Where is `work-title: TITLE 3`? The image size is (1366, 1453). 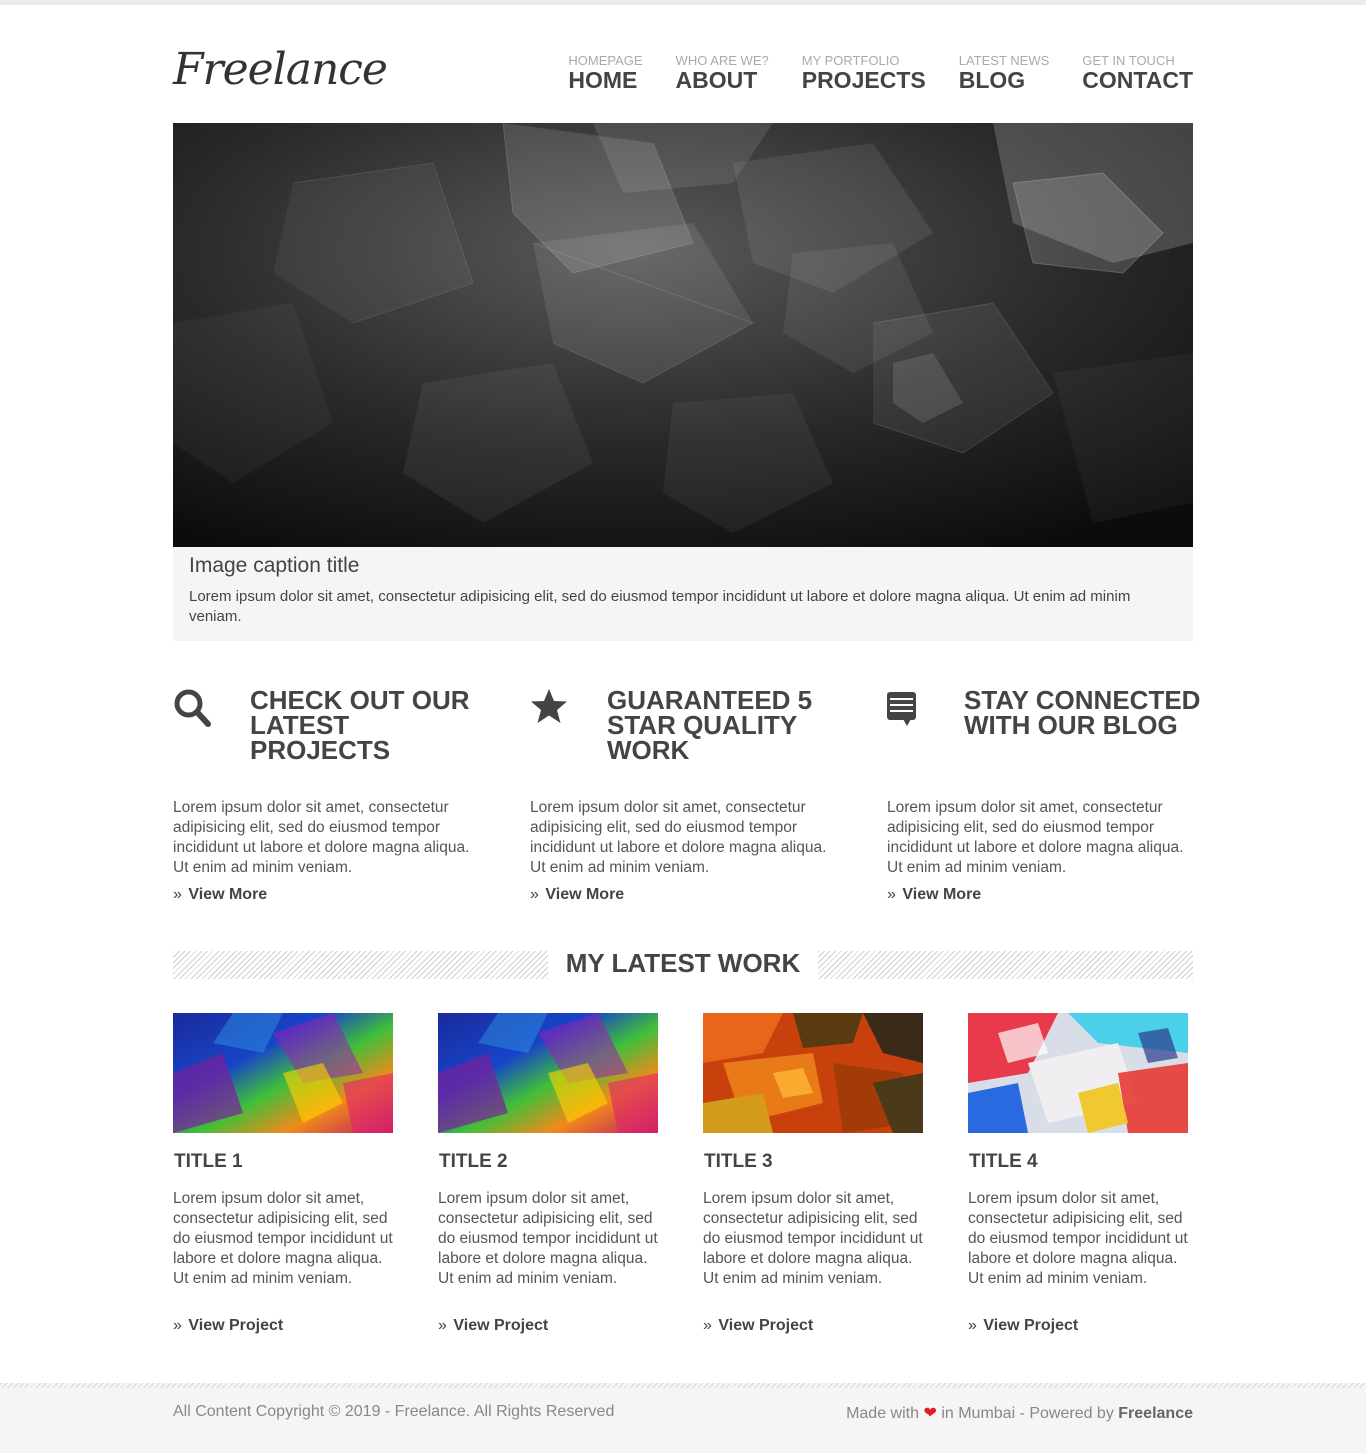 work-title: TITLE 3 is located at coordinates (738, 1161).